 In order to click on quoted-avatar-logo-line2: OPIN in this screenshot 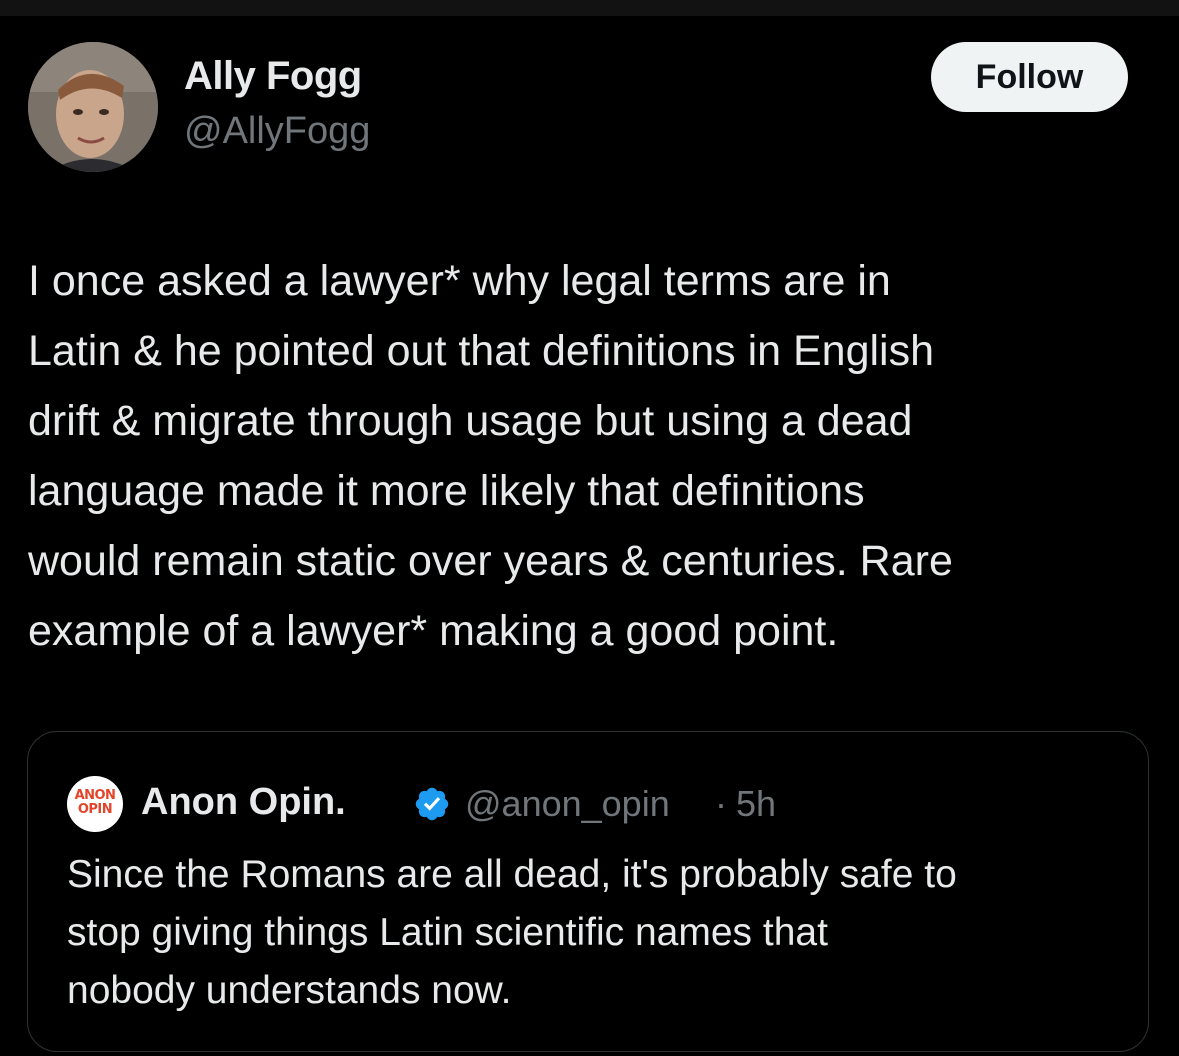, I will do `click(95, 809)`.